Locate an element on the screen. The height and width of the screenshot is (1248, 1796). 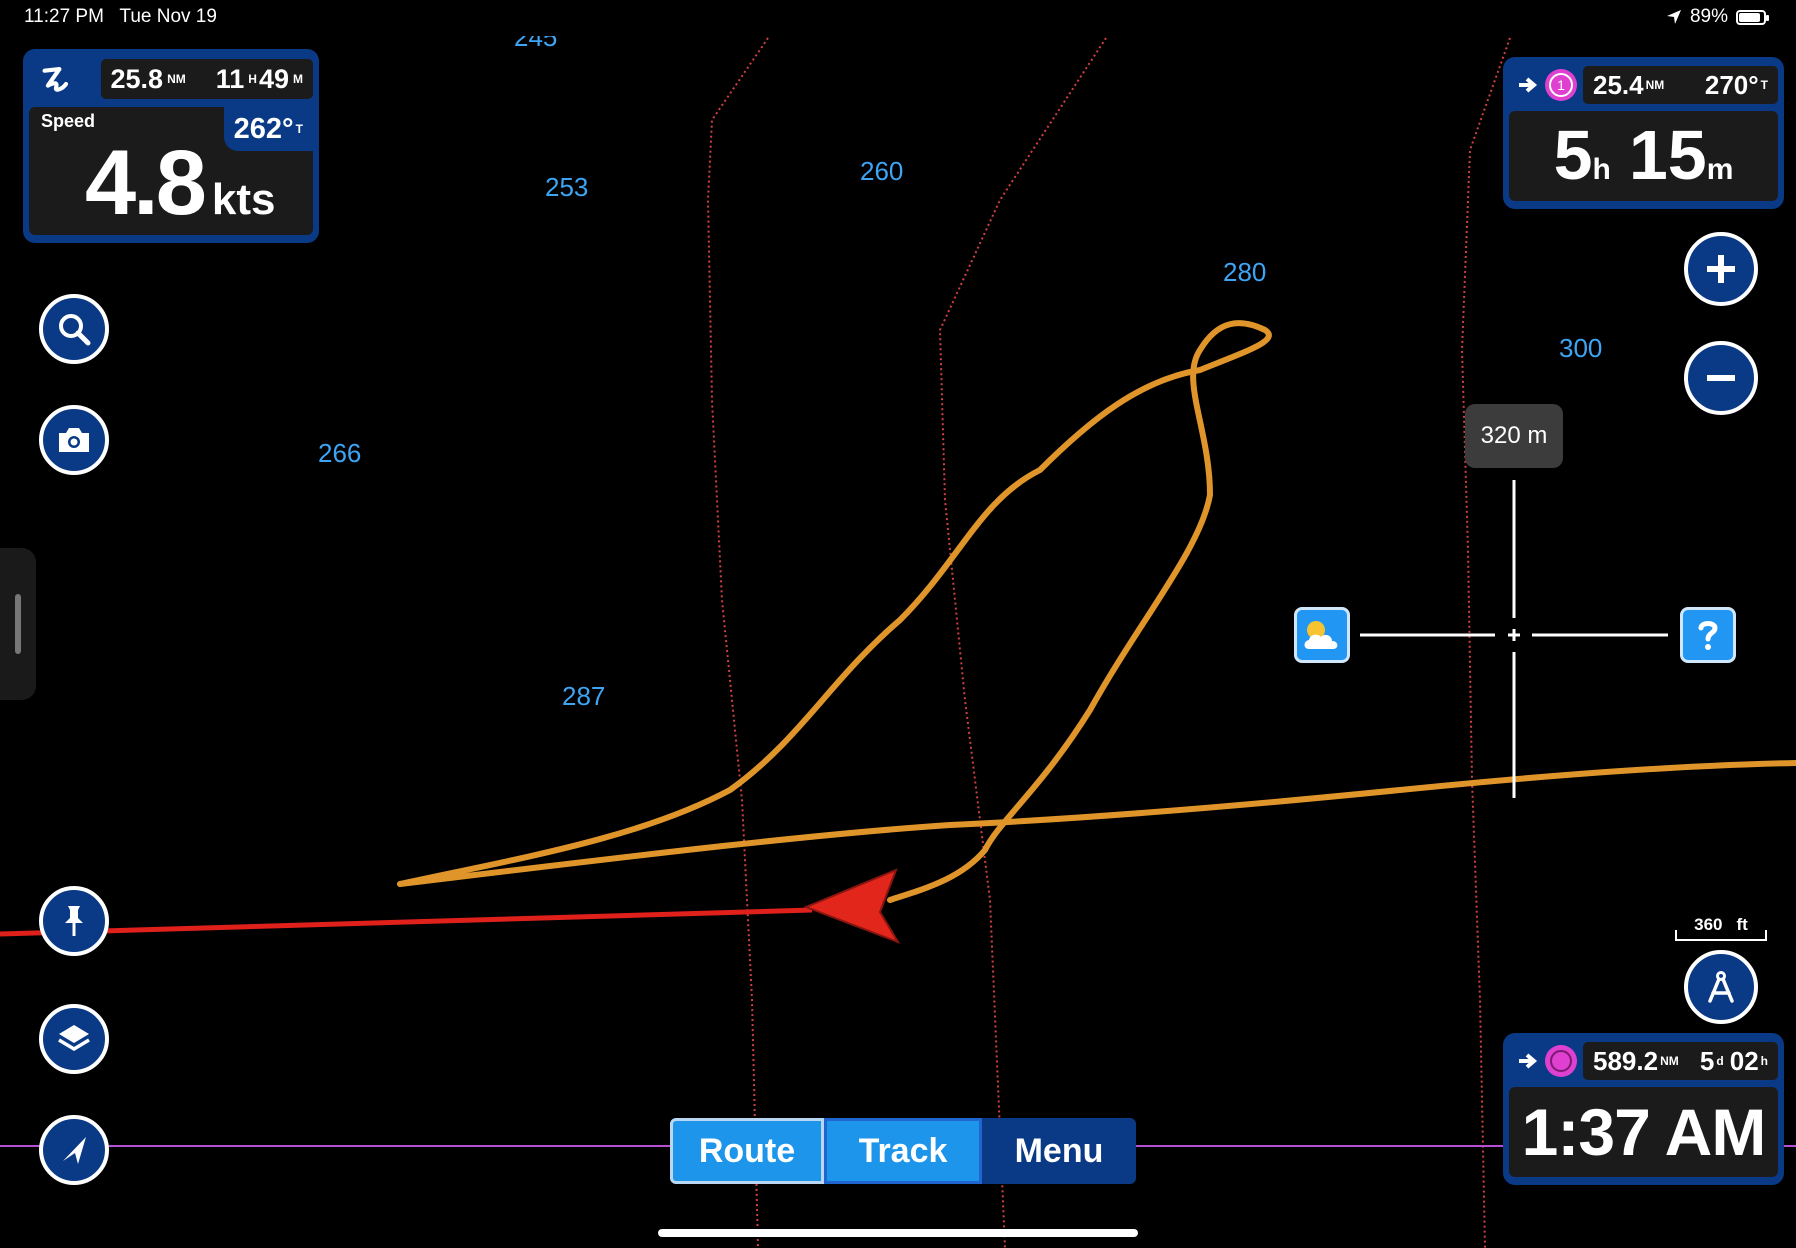
measure-button is located at coordinates (1721, 987).